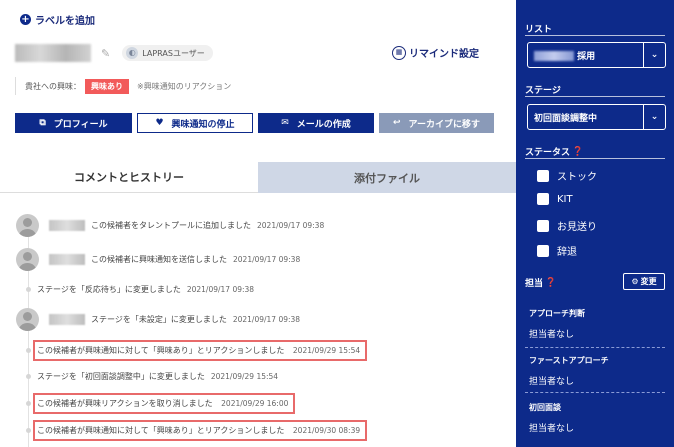 The height and width of the screenshot is (447, 674). Describe the element at coordinates (254, 123) in the screenshot. I see `action-buttons: ⧉ プロフィール ♥ 興味通知の停止 ✉ メールの作成 ↩ アーカイブに移す` at that location.